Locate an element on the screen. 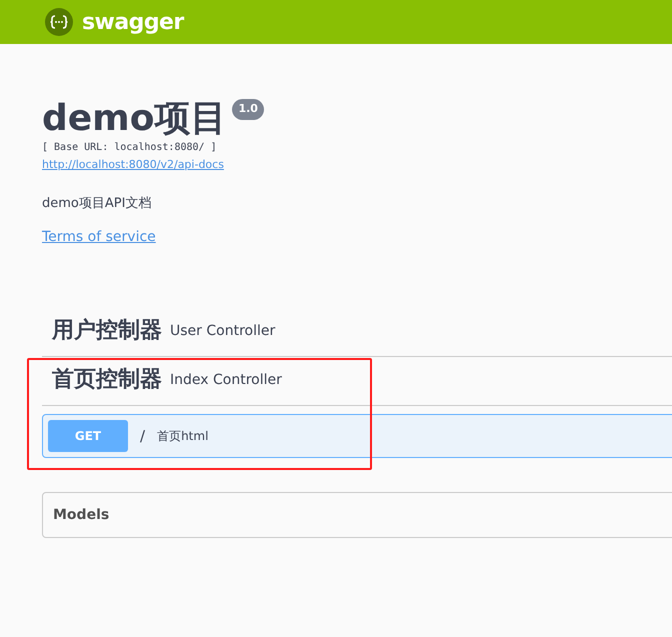 This screenshot has width=672, height=637. tag-name: 首页控制器 is located at coordinates (107, 380).